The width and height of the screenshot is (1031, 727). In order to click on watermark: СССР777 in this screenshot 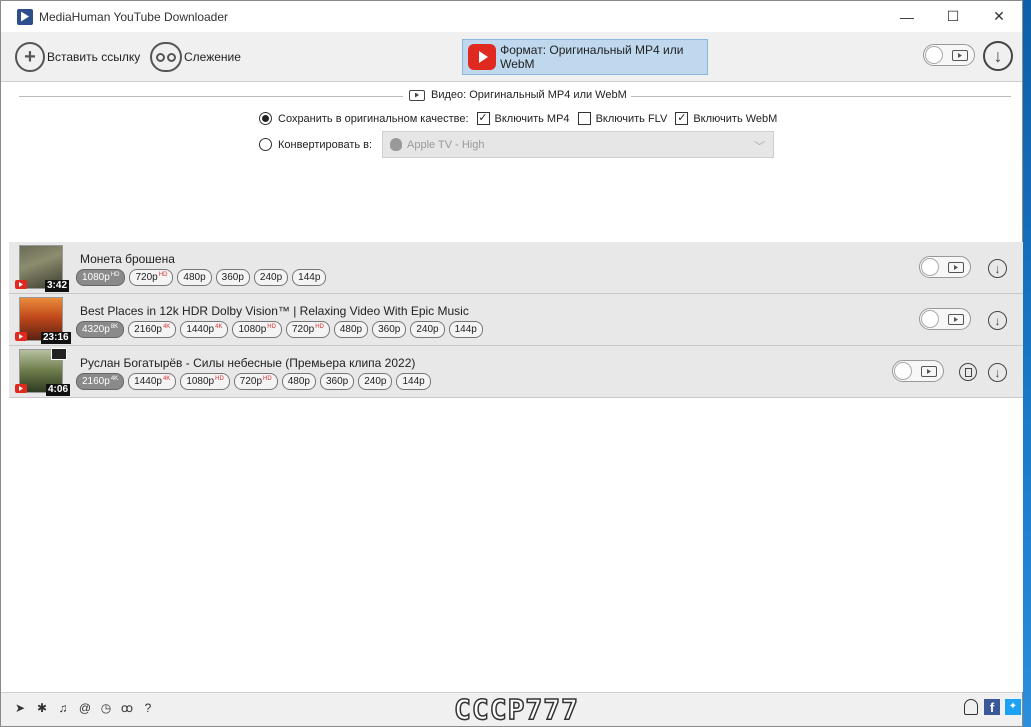, I will do `click(516, 709)`.